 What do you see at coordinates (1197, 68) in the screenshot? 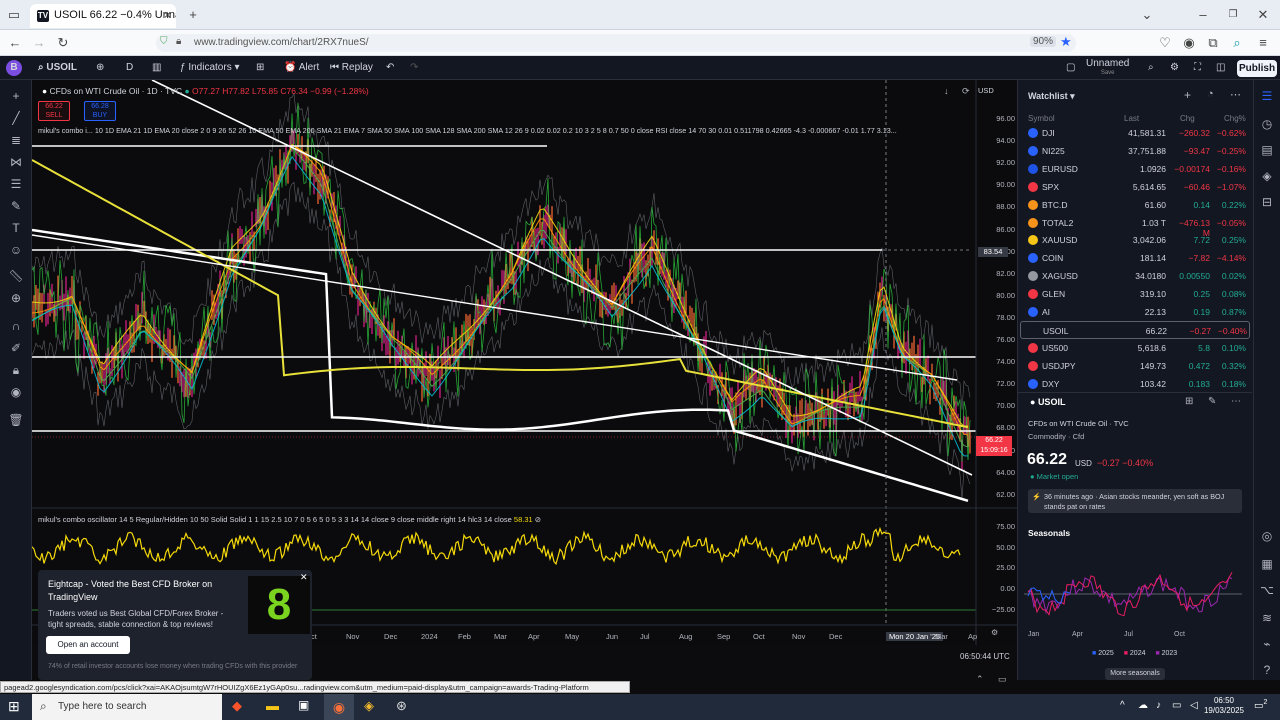
I see `fullscreen-icon: ⛶` at bounding box center [1197, 68].